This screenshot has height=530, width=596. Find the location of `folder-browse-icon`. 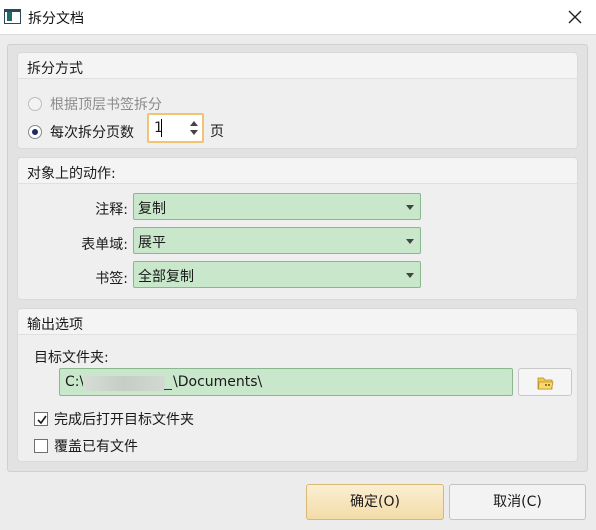

folder-browse-icon is located at coordinates (545, 383).